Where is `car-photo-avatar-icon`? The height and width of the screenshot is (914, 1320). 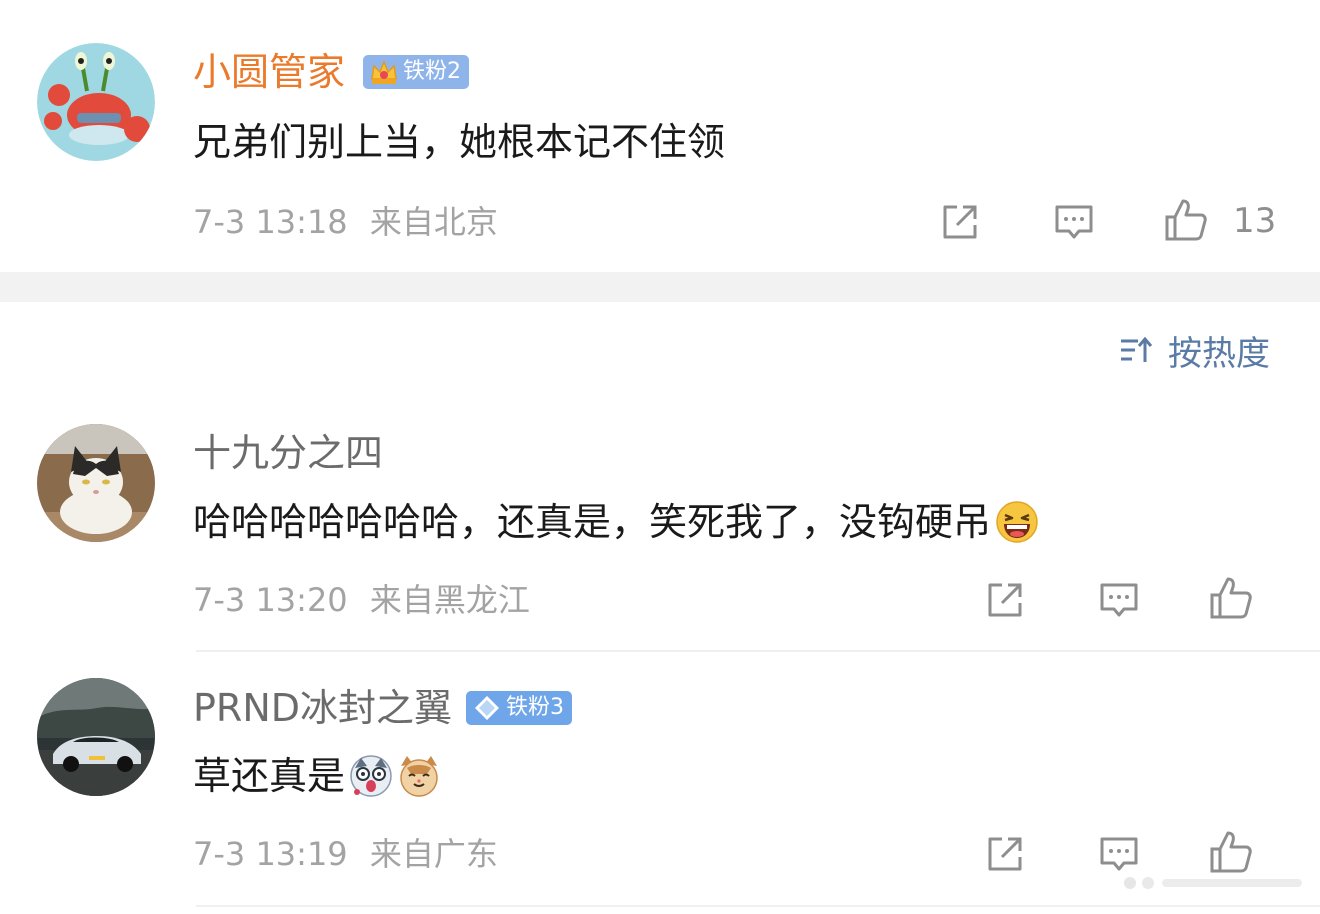 car-photo-avatar-icon is located at coordinates (96, 737).